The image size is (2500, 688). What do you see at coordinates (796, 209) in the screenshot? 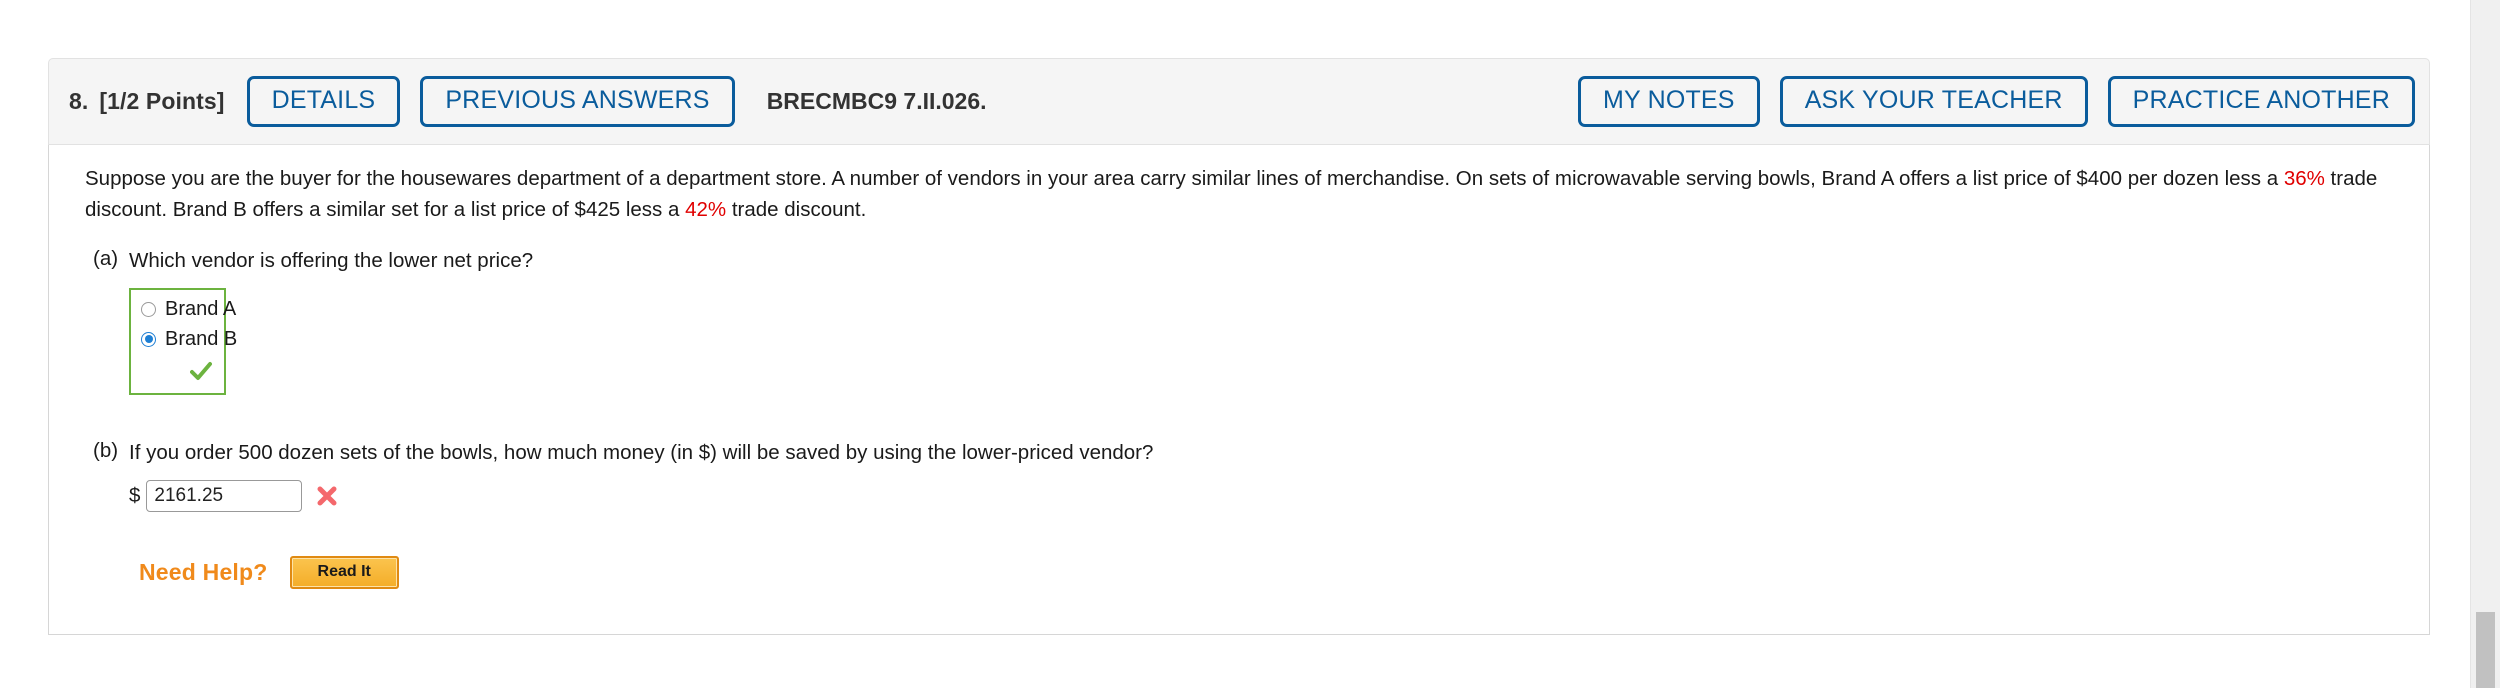
I see `stem-text-3: trade discount.` at bounding box center [796, 209].